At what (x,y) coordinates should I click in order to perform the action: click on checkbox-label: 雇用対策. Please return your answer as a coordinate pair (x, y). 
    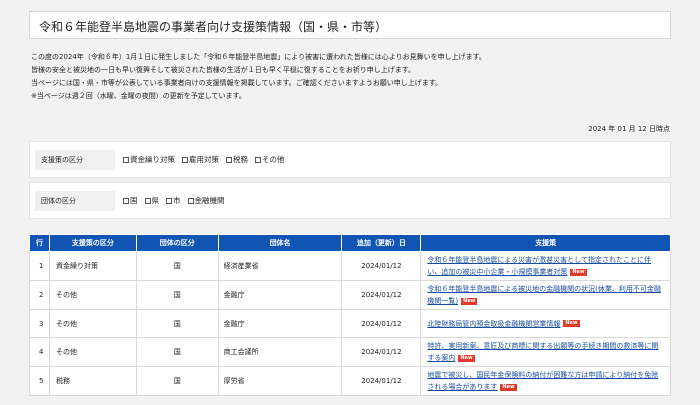
    Looking at the image, I should click on (204, 159).